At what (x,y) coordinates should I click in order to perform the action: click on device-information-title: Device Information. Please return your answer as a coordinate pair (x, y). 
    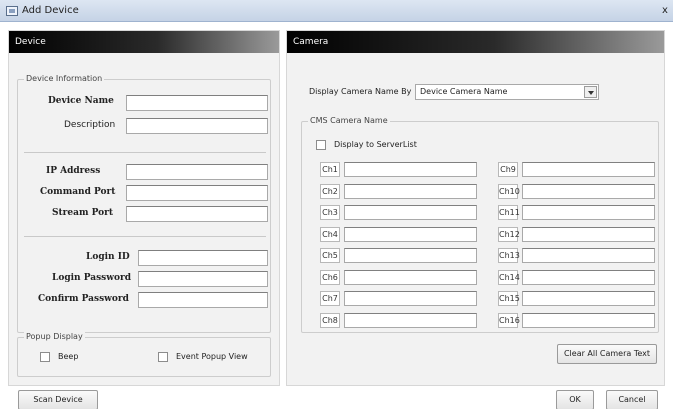
    Looking at the image, I should click on (64, 78).